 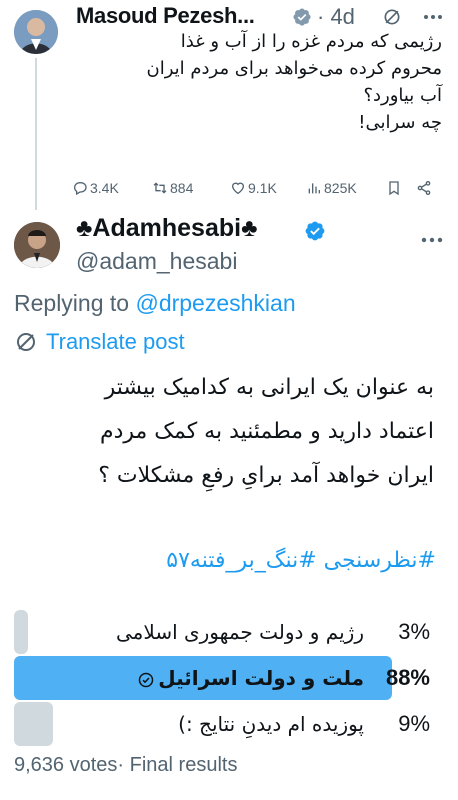 I want to click on replying-mention-link: @drpezeshkian, so click(x=215, y=303).